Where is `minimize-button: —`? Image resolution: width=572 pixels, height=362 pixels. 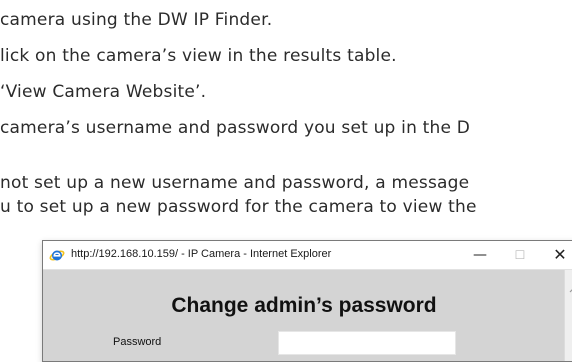 minimize-button: — is located at coordinates (480, 255).